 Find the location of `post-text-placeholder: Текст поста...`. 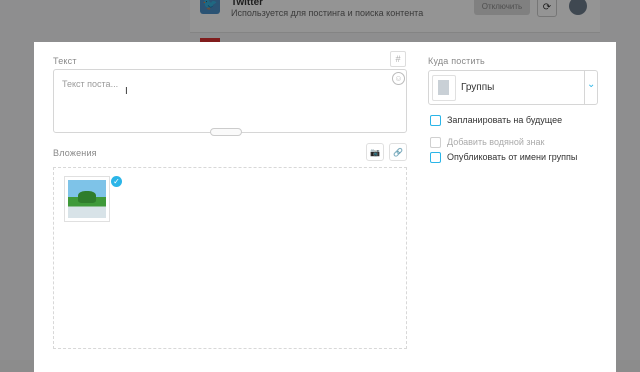

post-text-placeholder: Текст поста... is located at coordinates (90, 84).